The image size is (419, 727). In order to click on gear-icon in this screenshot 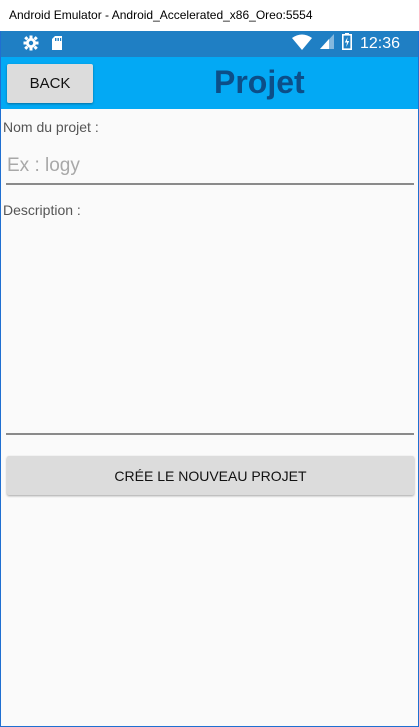, I will do `click(31, 45)`.